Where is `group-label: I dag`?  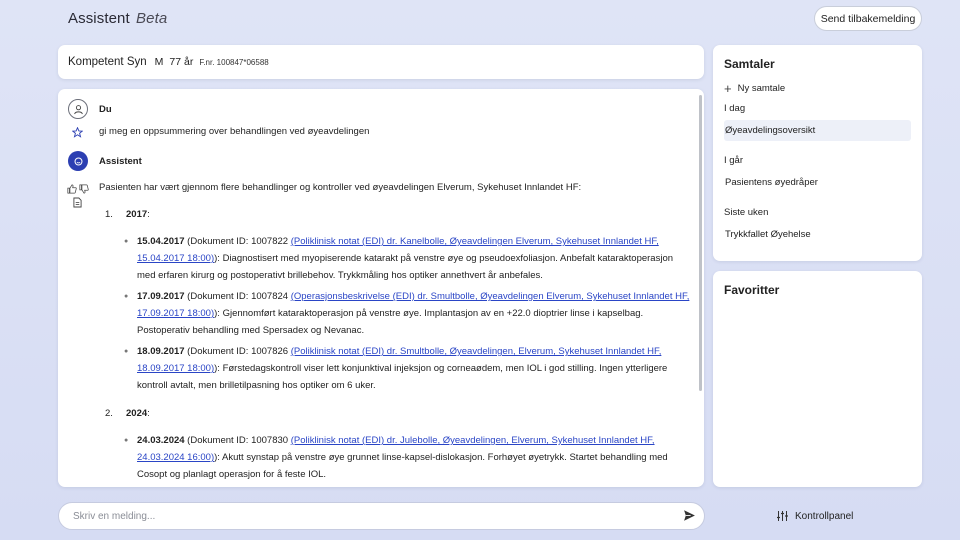 group-label: I dag is located at coordinates (735, 108).